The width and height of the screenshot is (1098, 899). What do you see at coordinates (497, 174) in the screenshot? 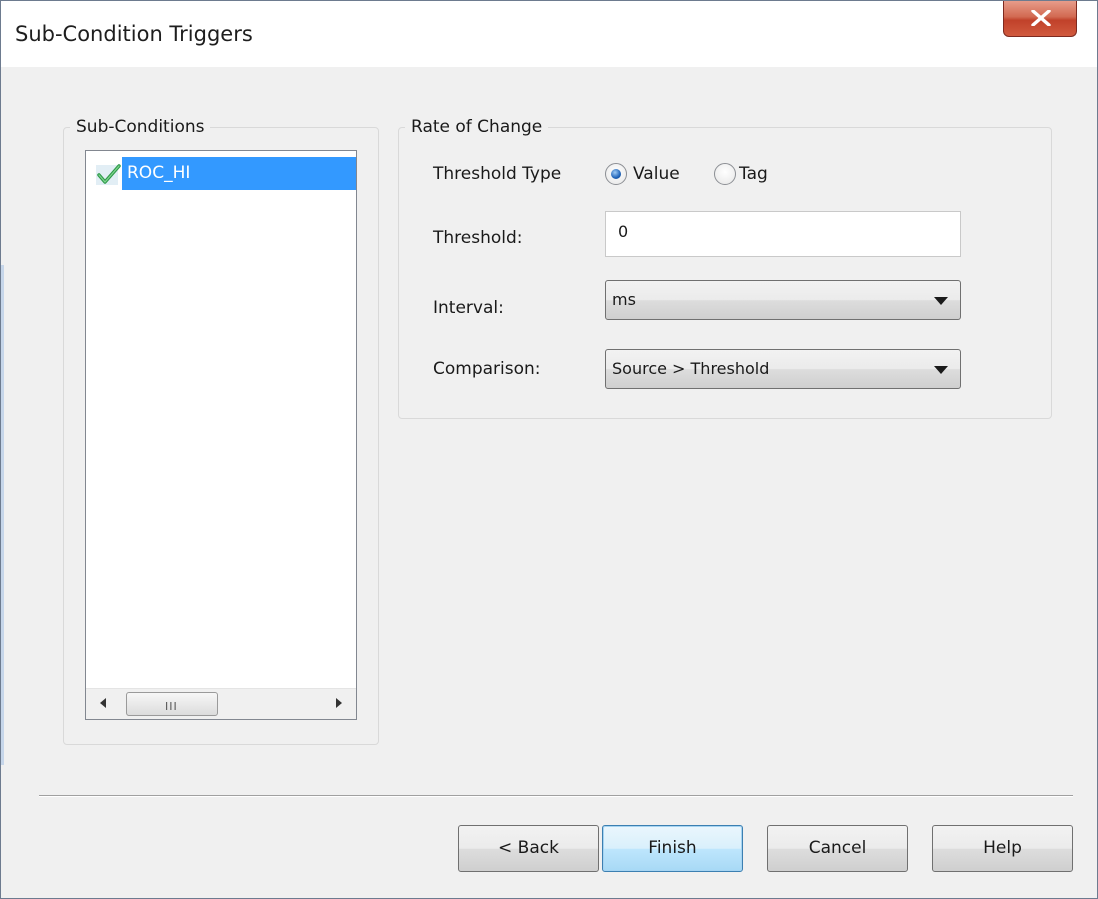
I see `threshold-type-label: Threshold Type` at bounding box center [497, 174].